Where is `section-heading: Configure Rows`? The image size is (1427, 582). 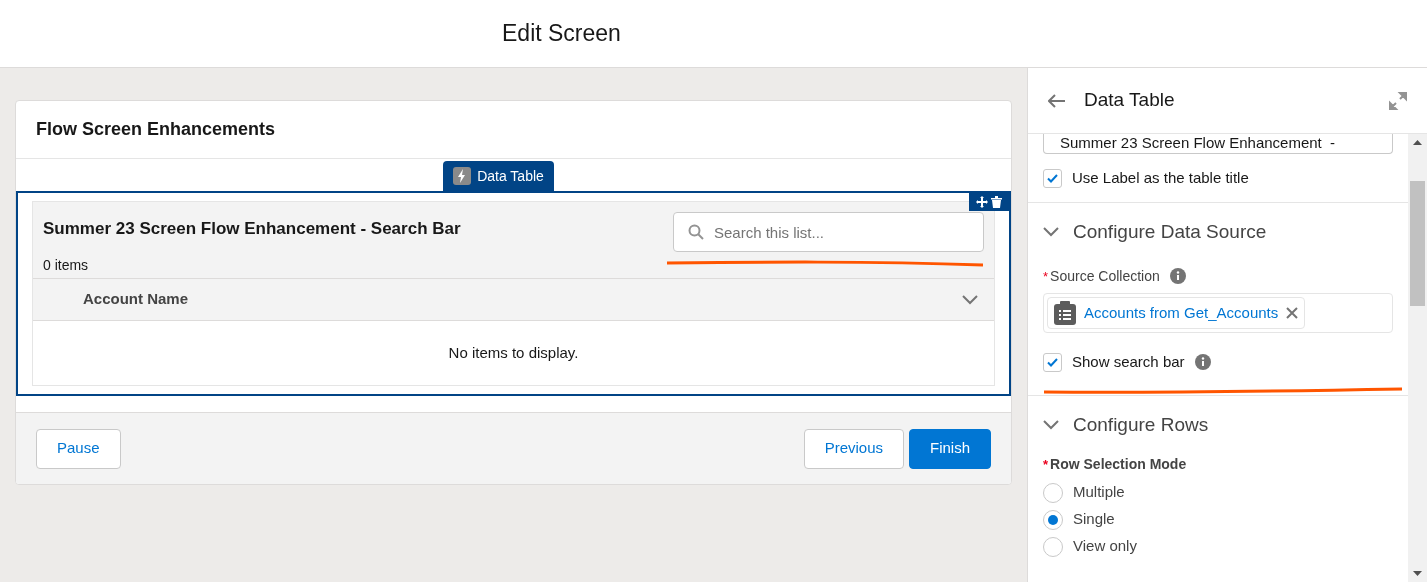 section-heading: Configure Rows is located at coordinates (1141, 425).